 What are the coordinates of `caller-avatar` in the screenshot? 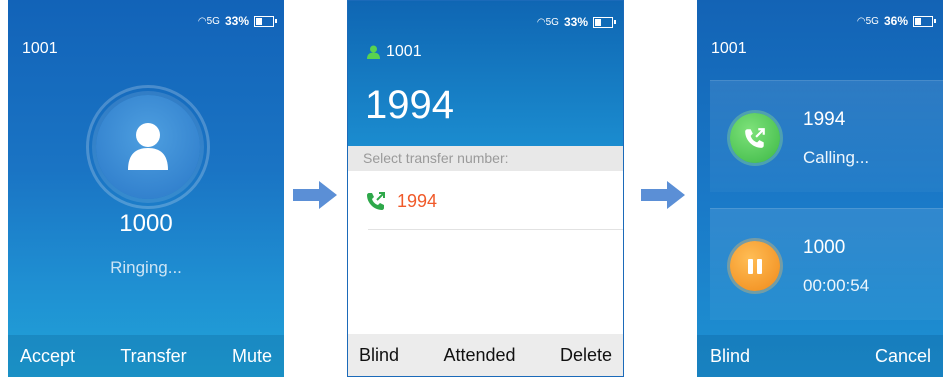 It's located at (148, 147).